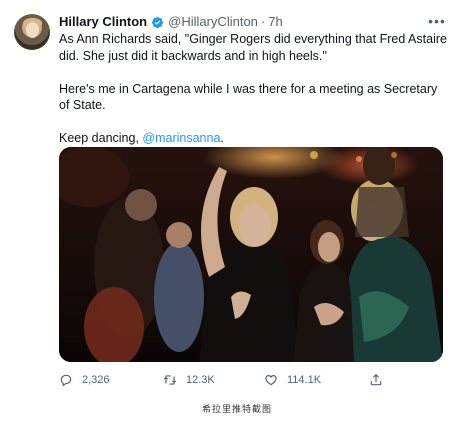  I want to click on tweet-time: 7h, so click(275, 22).